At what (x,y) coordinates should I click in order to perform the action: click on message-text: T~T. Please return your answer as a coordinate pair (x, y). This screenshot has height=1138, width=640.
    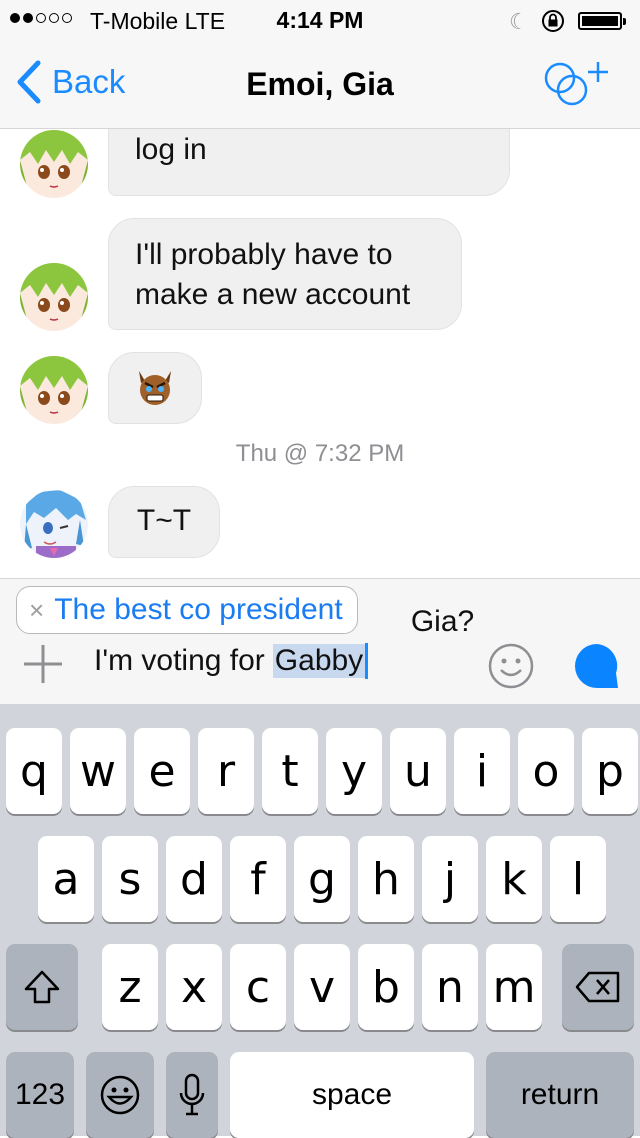
    Looking at the image, I should click on (164, 520).